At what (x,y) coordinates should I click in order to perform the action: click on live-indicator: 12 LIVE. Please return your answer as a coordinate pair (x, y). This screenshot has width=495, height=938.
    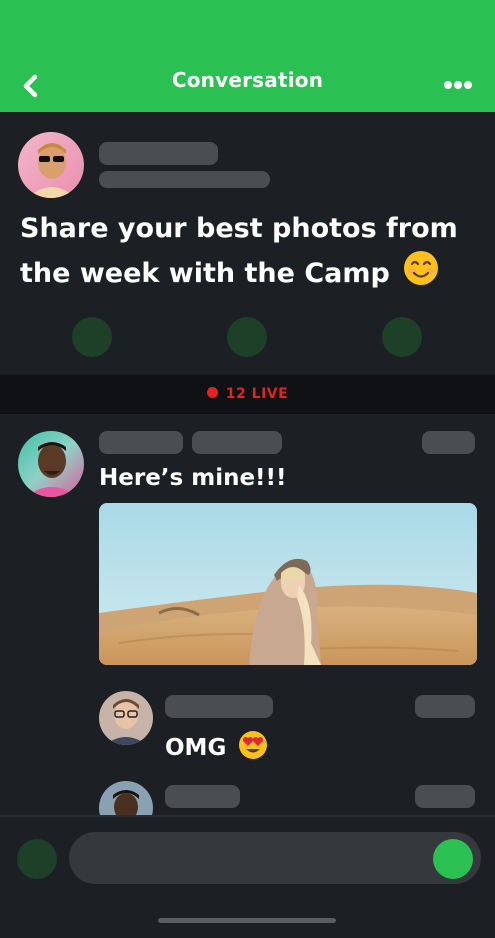
    Looking at the image, I should click on (247, 394).